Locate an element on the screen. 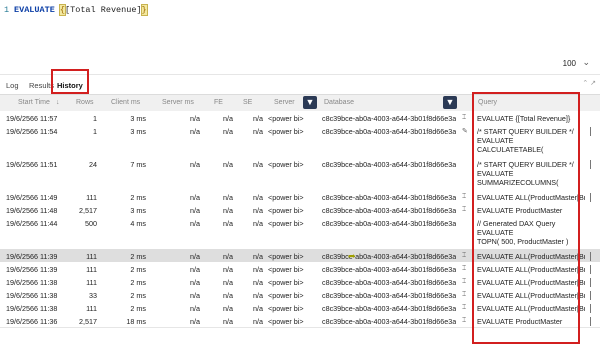 The height and width of the screenshot is (351, 600). col-start-time: Start Time is located at coordinates (34, 102).